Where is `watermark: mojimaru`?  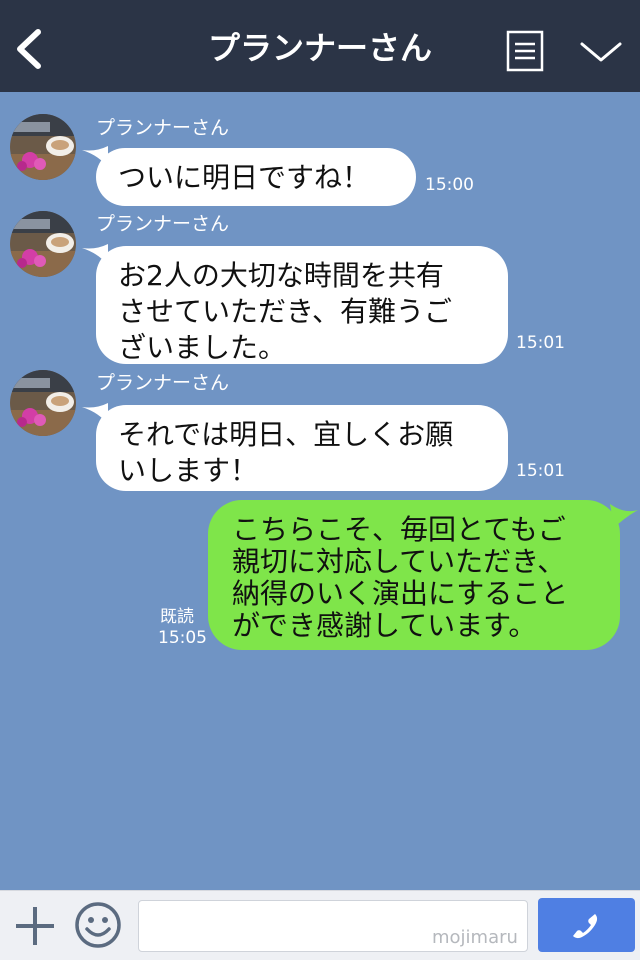 watermark: mojimaru is located at coordinates (475, 937).